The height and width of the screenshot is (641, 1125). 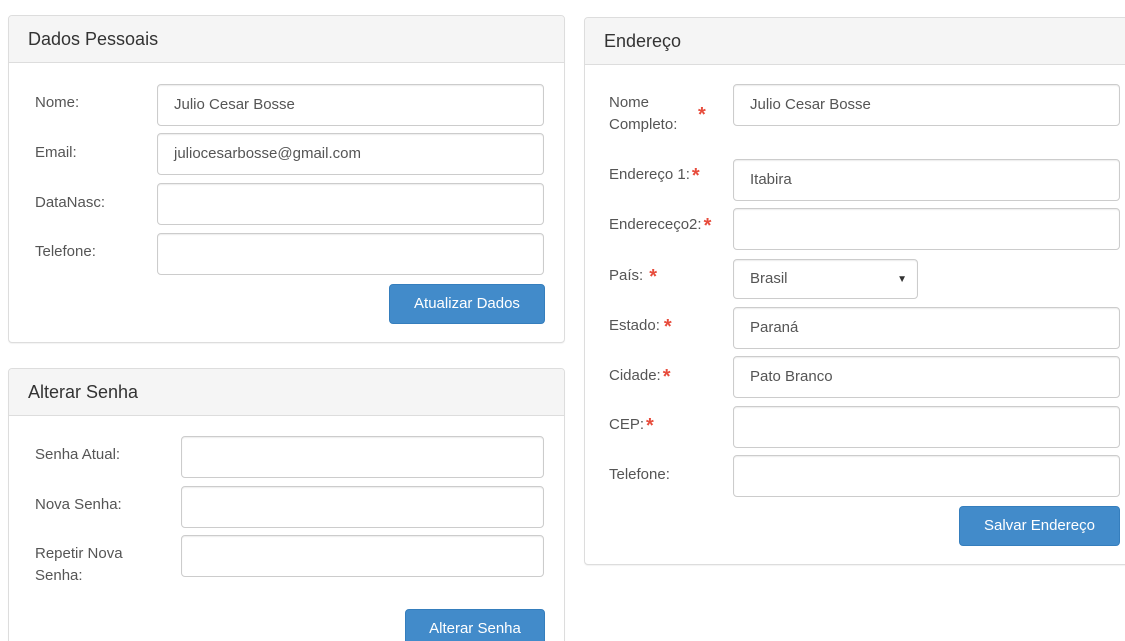 What do you see at coordinates (649, 174) in the screenshot?
I see `address1-label-text: Endereço 1:` at bounding box center [649, 174].